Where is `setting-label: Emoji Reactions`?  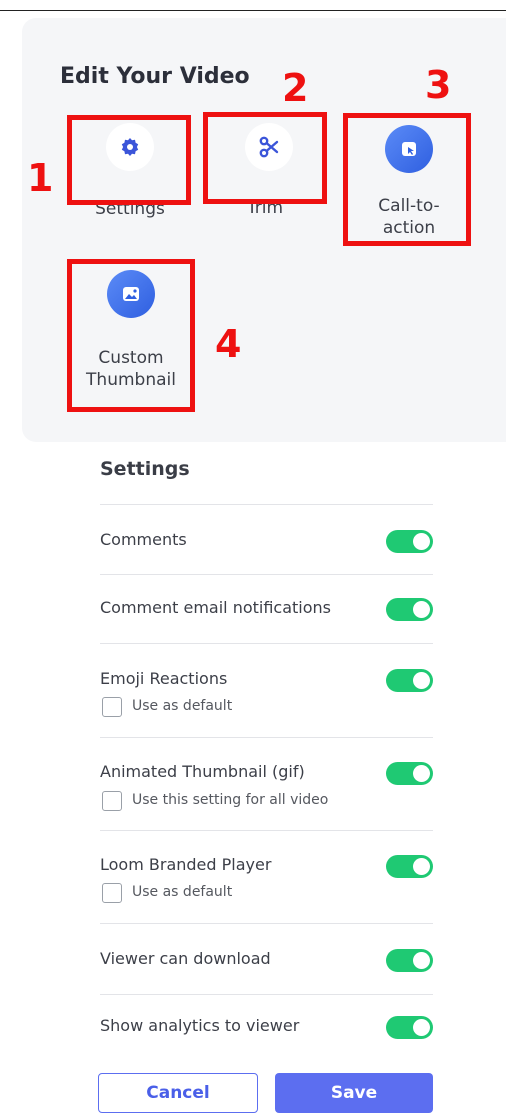
setting-label: Emoji Reactions is located at coordinates (164, 678).